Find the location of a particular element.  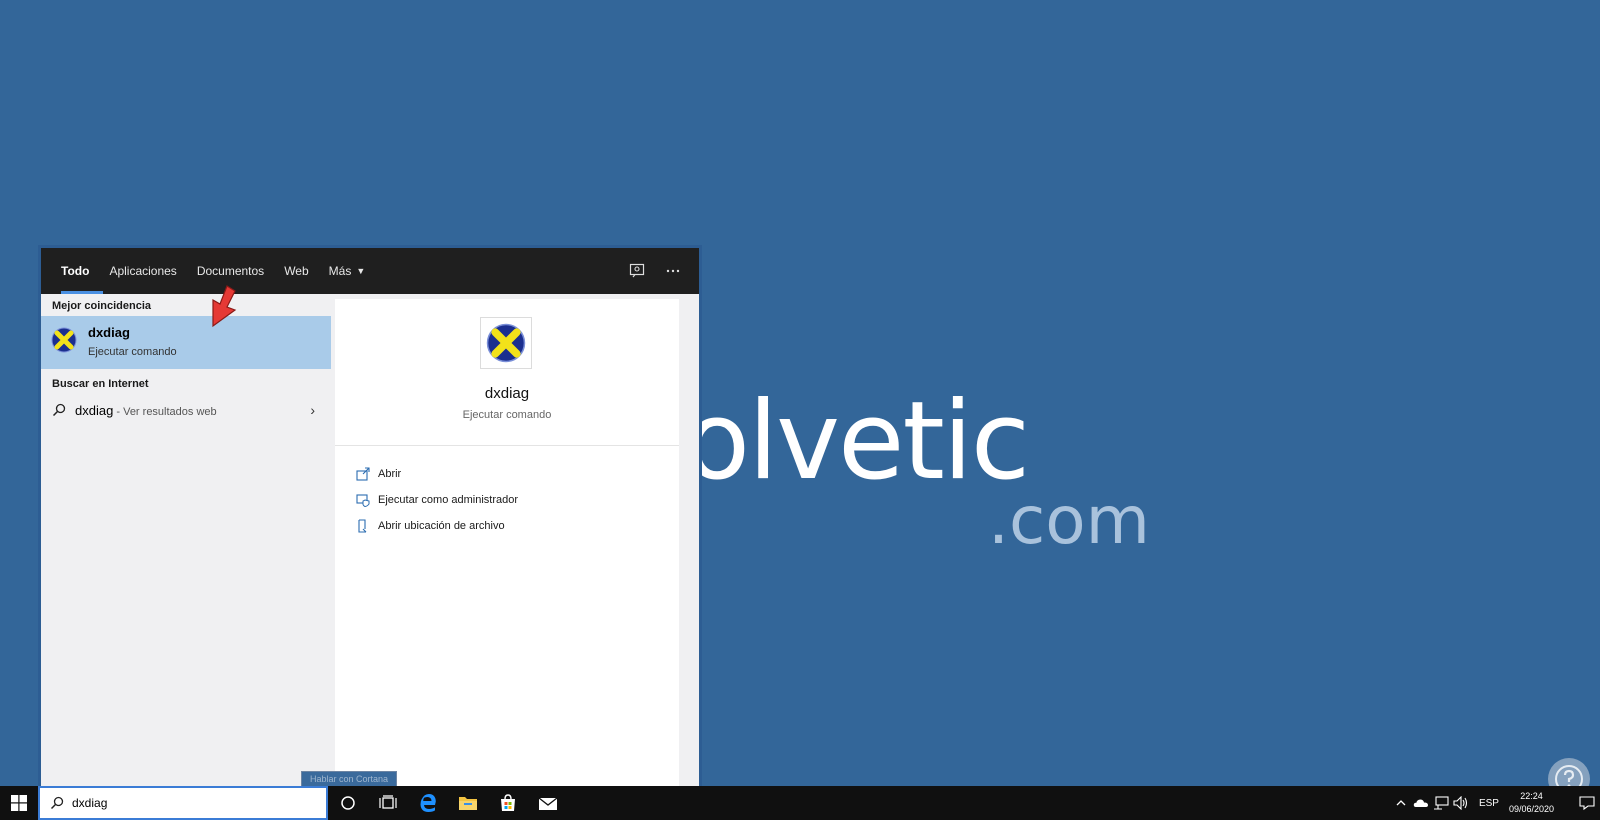

tab-label: Todo is located at coordinates (75, 271).